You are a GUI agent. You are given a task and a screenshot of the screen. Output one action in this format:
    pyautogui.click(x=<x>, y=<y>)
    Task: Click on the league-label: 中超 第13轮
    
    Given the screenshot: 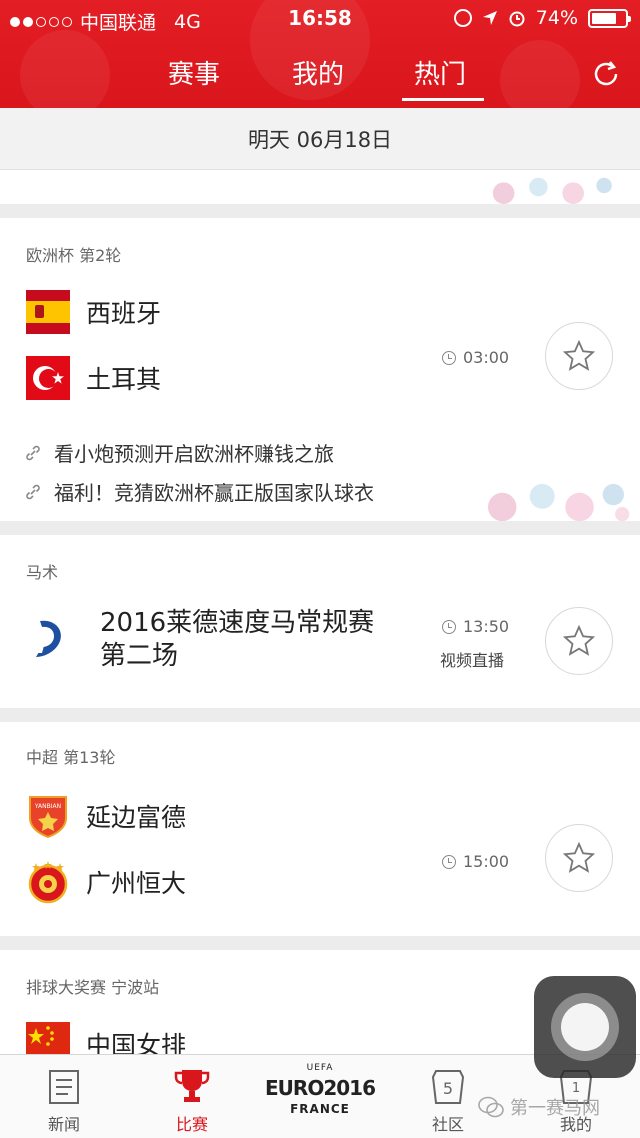 What is the action you would take?
    pyautogui.click(x=71, y=757)
    